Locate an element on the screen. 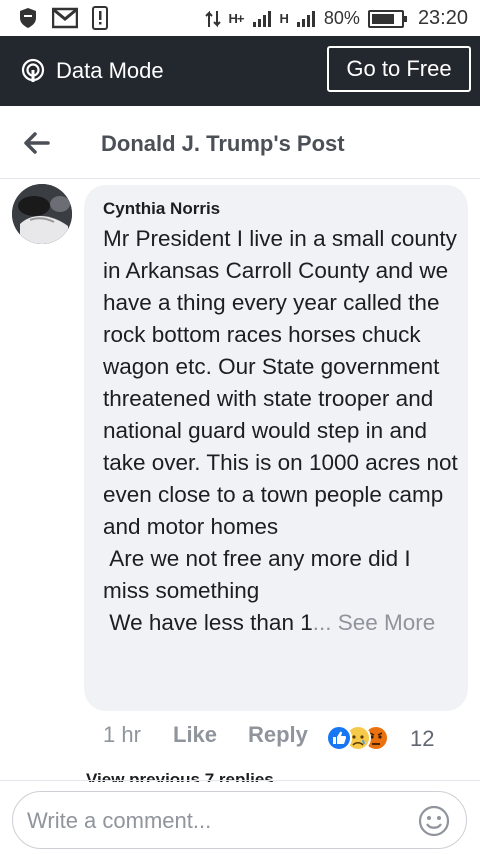 This screenshot has height=854, width=480. broadcast-icon is located at coordinates (33, 71).